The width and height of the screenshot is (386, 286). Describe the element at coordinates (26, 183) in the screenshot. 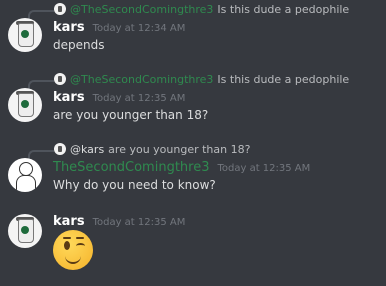

I see `avatar-sketch-body` at that location.